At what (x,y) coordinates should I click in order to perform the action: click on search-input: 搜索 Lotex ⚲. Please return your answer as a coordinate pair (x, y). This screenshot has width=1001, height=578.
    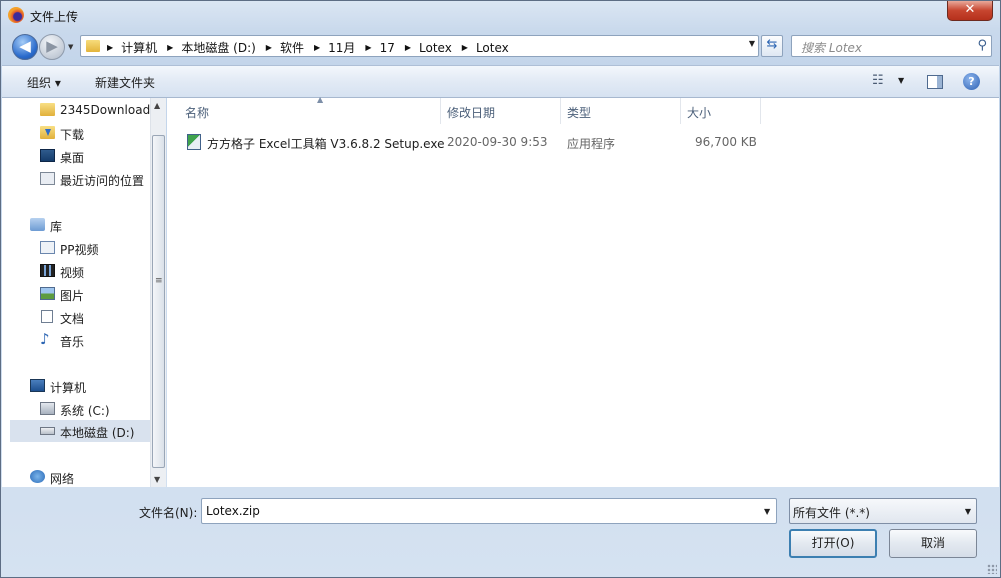
    Looking at the image, I should click on (891, 46).